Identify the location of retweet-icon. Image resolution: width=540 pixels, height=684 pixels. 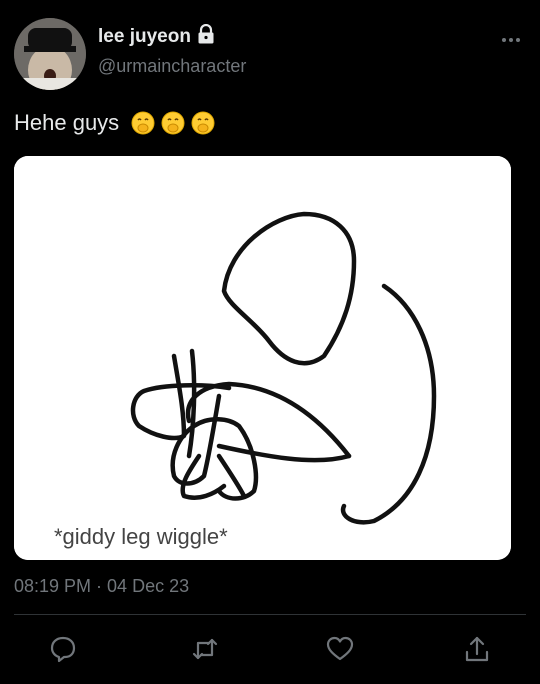
(205, 649).